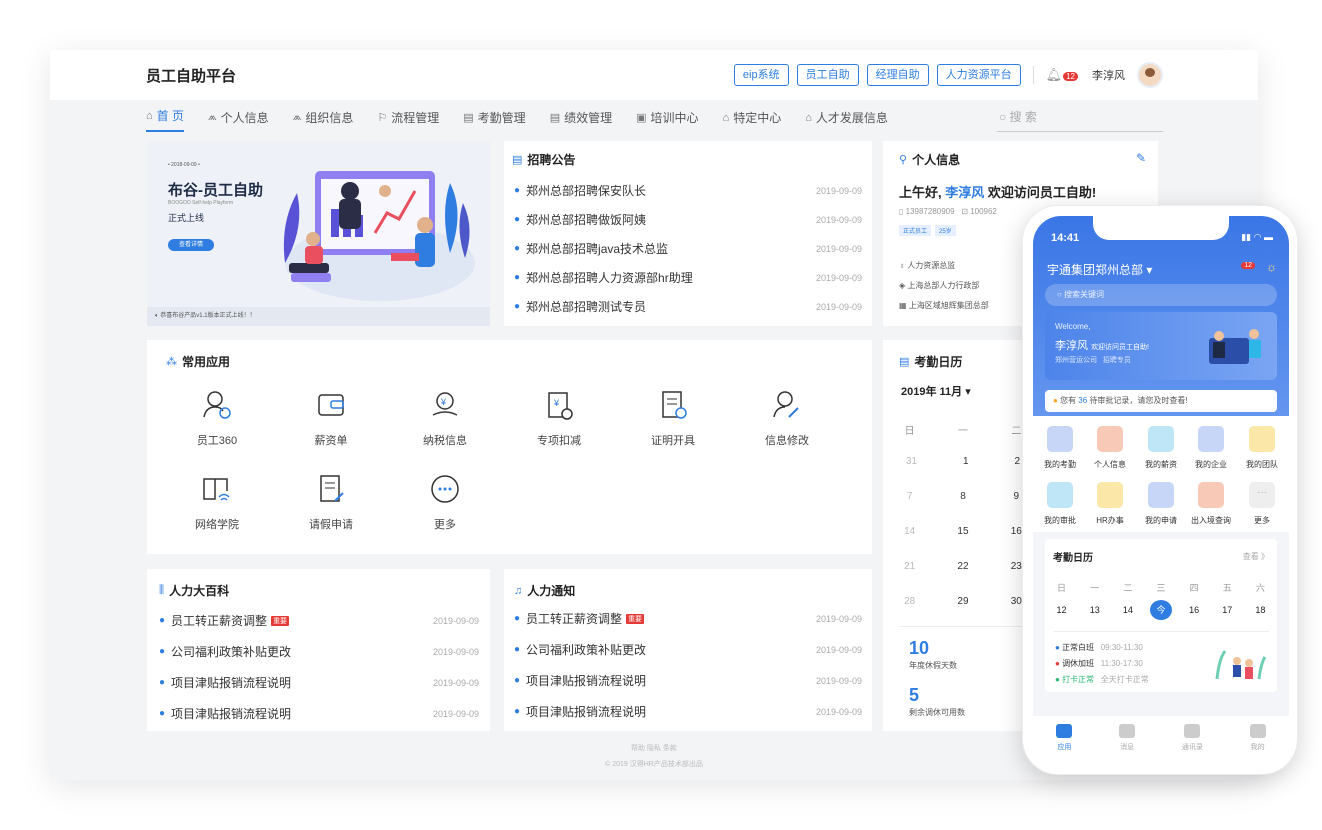 This screenshot has height=830, width=1322. I want to click on app-academy: 网络学院, so click(217, 502).